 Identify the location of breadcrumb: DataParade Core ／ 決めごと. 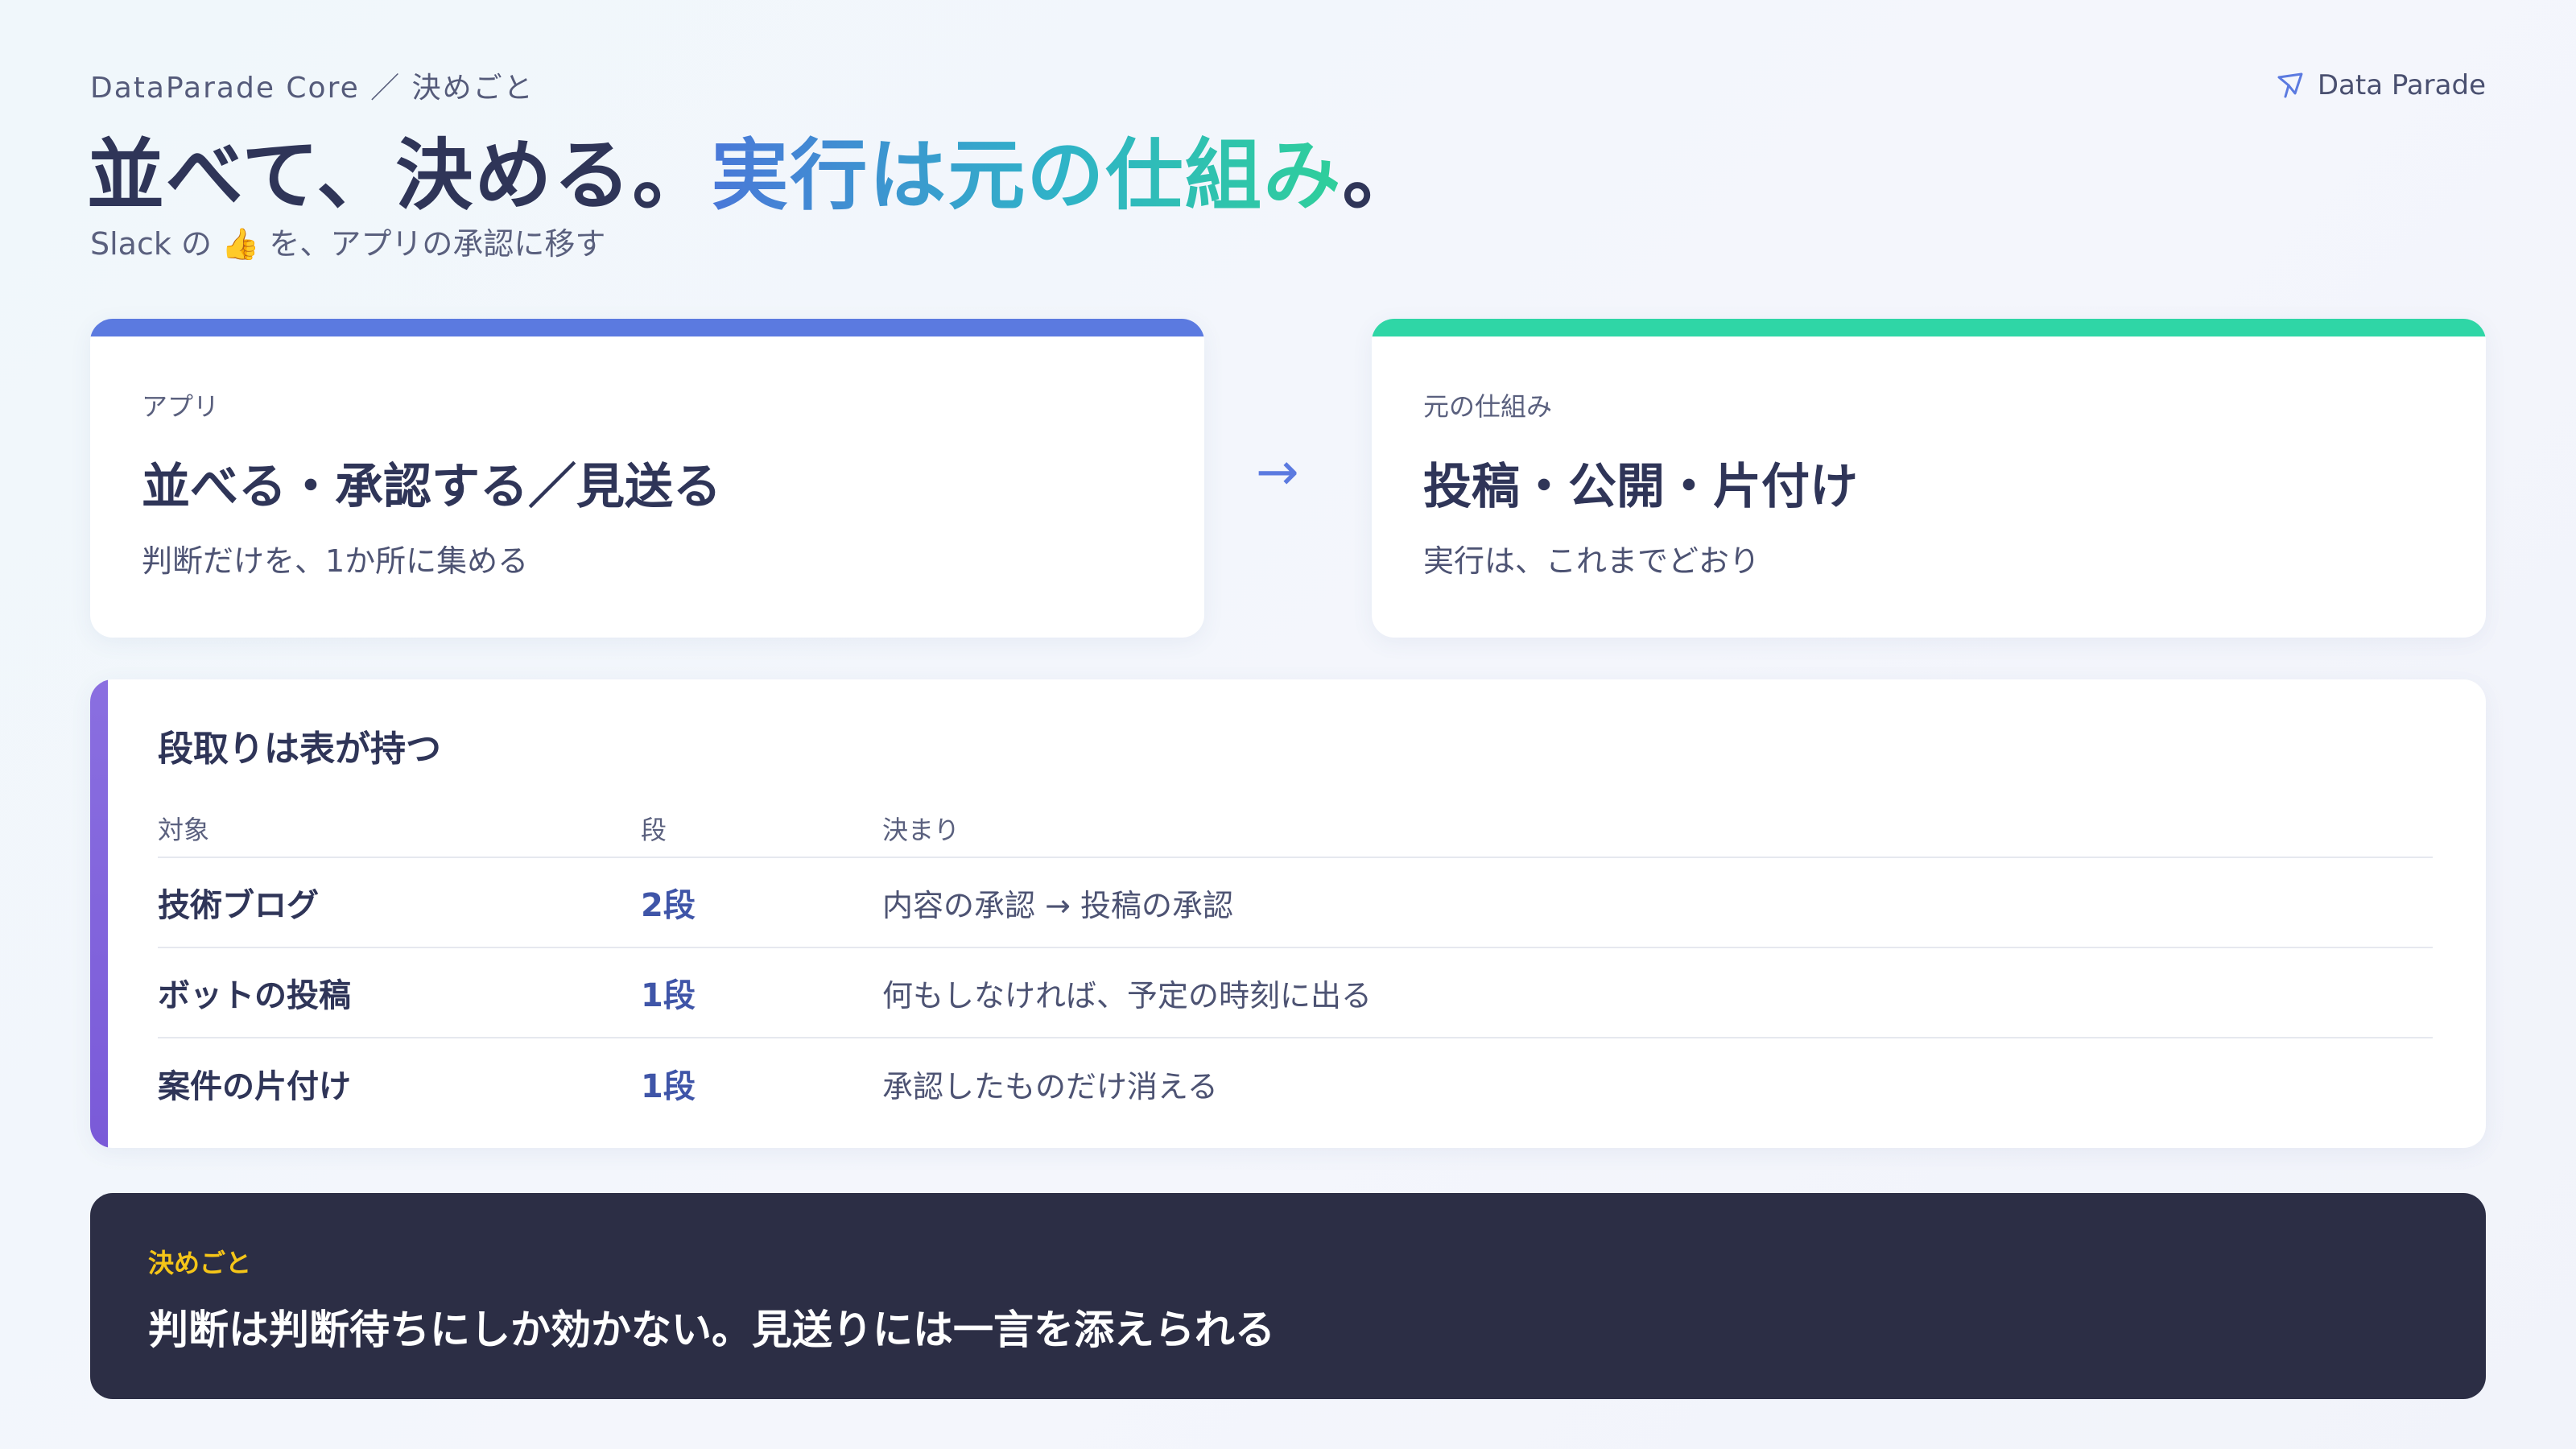
(312, 88).